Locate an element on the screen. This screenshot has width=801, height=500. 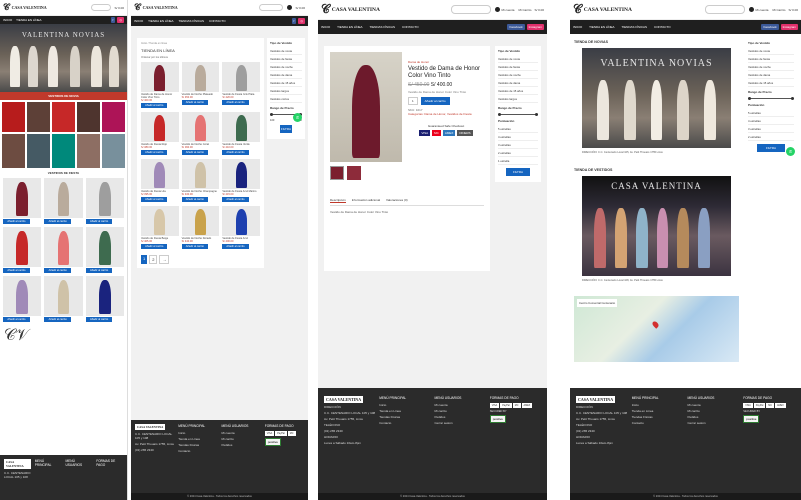
sort-select: Ordenar por los últimos is located at coordinates (200, 57).